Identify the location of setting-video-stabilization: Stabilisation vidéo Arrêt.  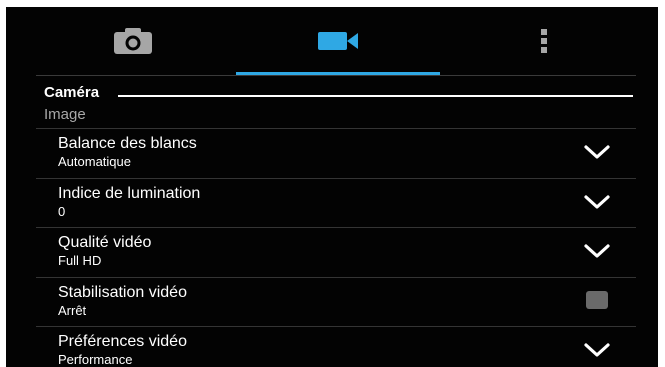
(336, 301).